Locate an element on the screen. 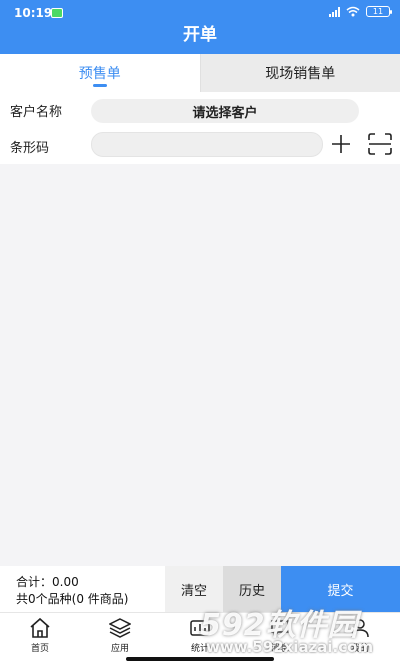  barcode-input is located at coordinates (207, 144).